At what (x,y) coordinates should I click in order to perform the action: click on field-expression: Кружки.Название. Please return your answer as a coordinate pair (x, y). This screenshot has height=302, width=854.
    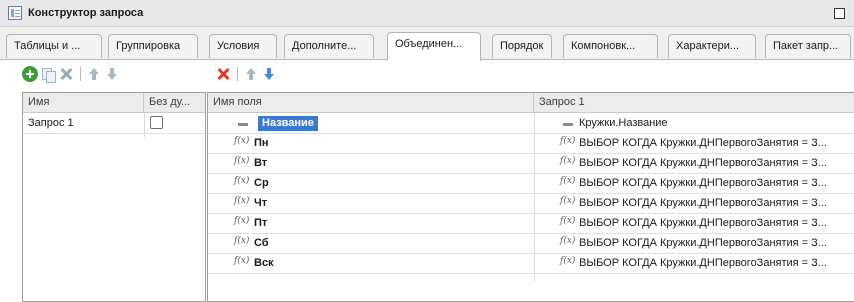
    Looking at the image, I should click on (623, 123).